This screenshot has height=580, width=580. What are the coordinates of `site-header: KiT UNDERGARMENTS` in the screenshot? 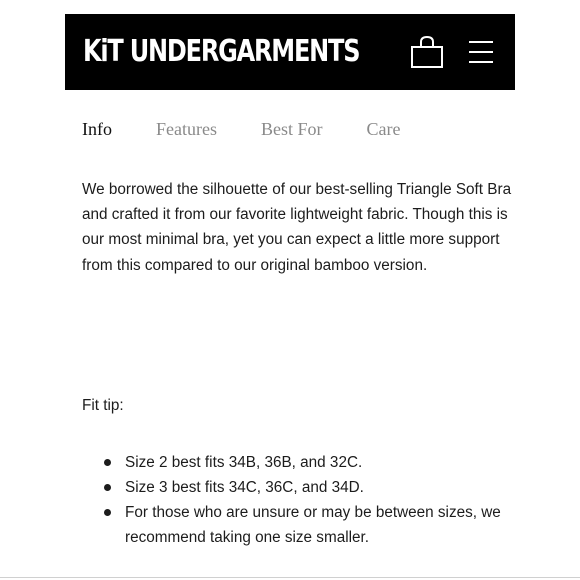 It's located at (290, 52).